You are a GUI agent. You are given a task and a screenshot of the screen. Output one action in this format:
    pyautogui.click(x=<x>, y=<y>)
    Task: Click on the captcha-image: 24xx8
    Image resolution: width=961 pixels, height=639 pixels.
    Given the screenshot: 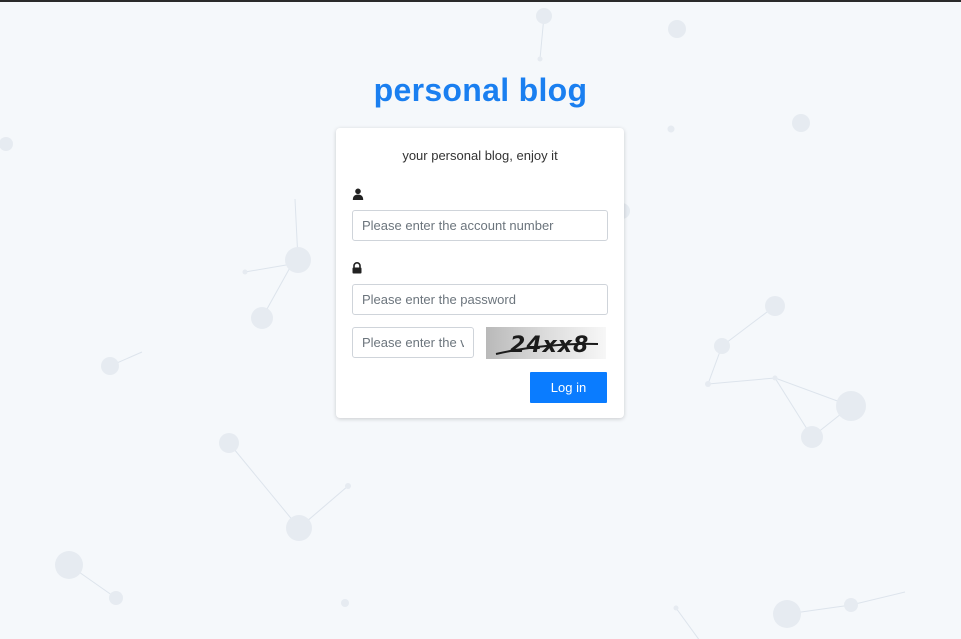 What is the action you would take?
    pyautogui.click(x=546, y=343)
    